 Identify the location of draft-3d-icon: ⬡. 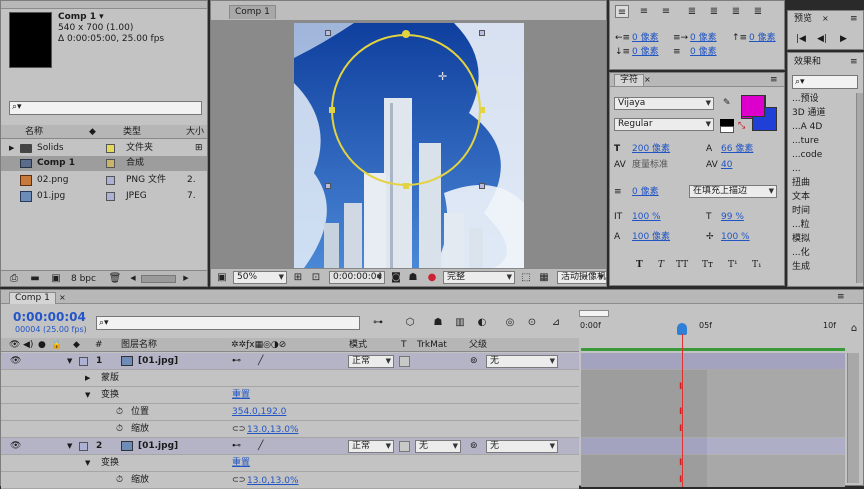
(410, 322).